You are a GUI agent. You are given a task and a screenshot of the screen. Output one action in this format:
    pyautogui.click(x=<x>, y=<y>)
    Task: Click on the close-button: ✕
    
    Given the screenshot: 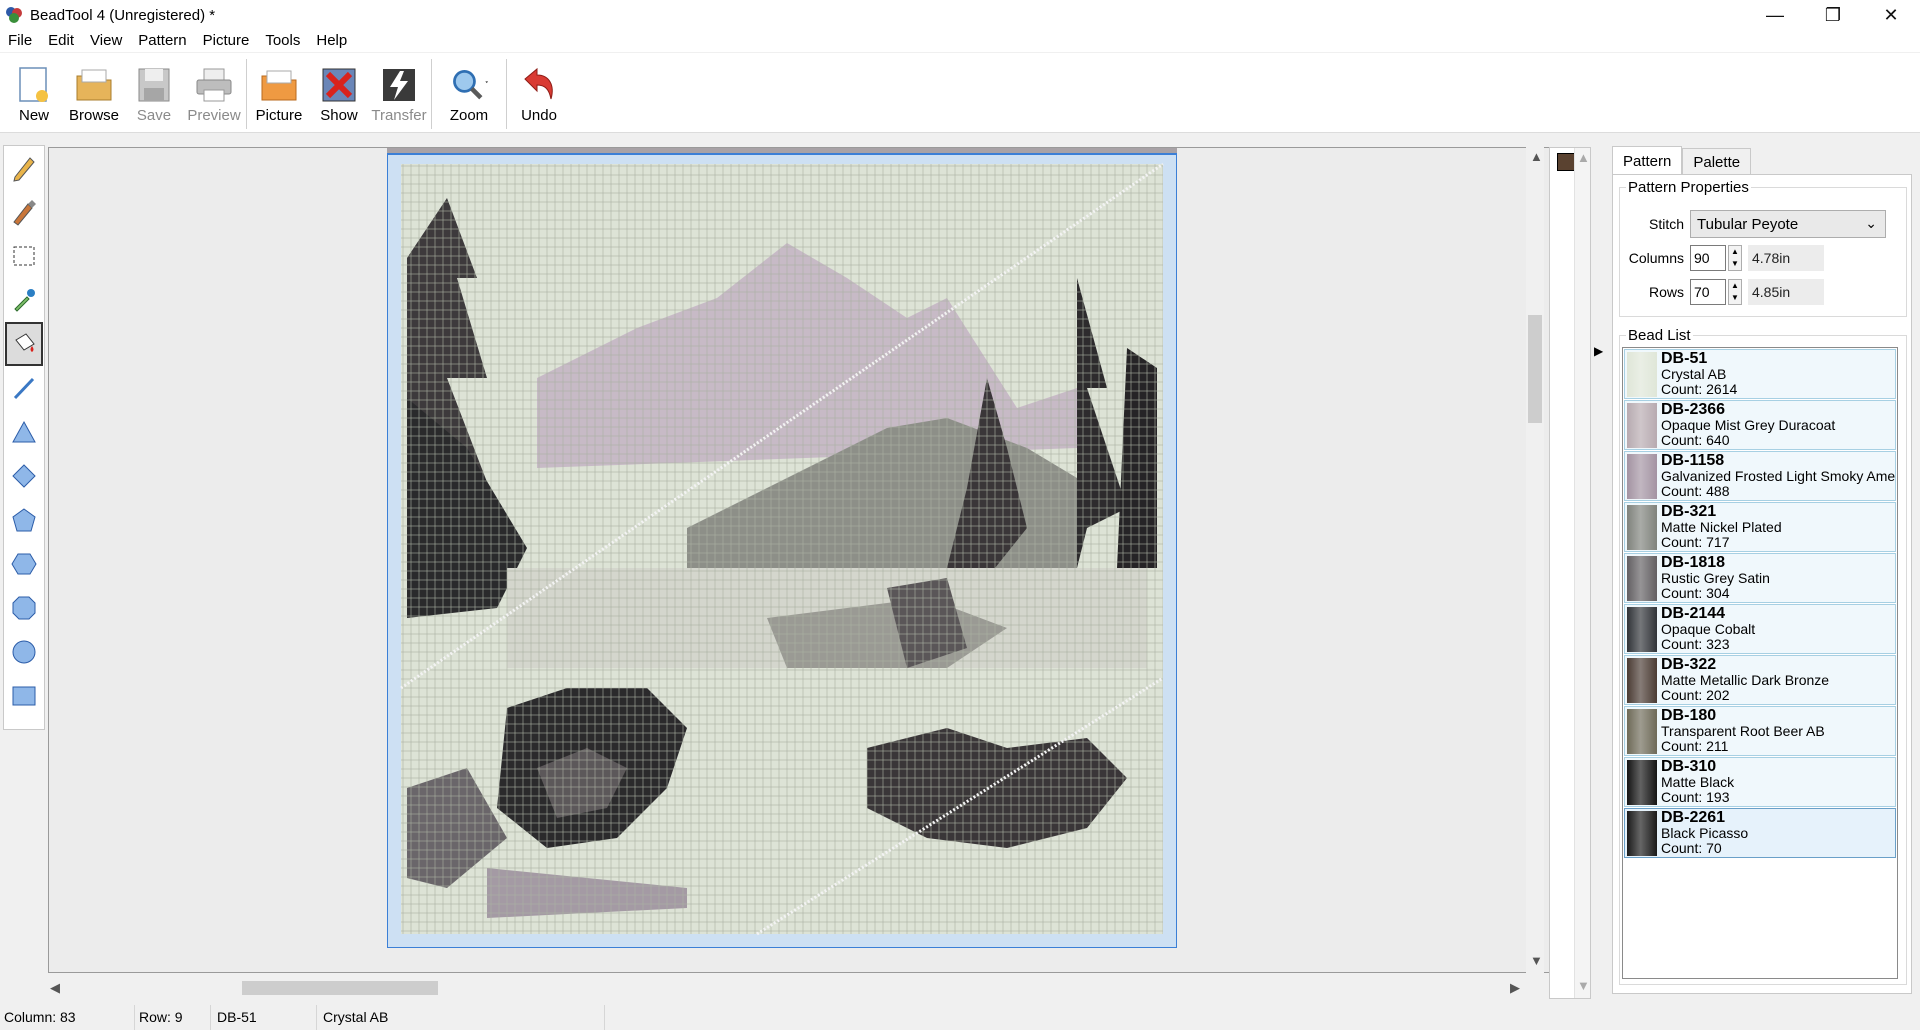 What is the action you would take?
    pyautogui.click(x=1891, y=15)
    